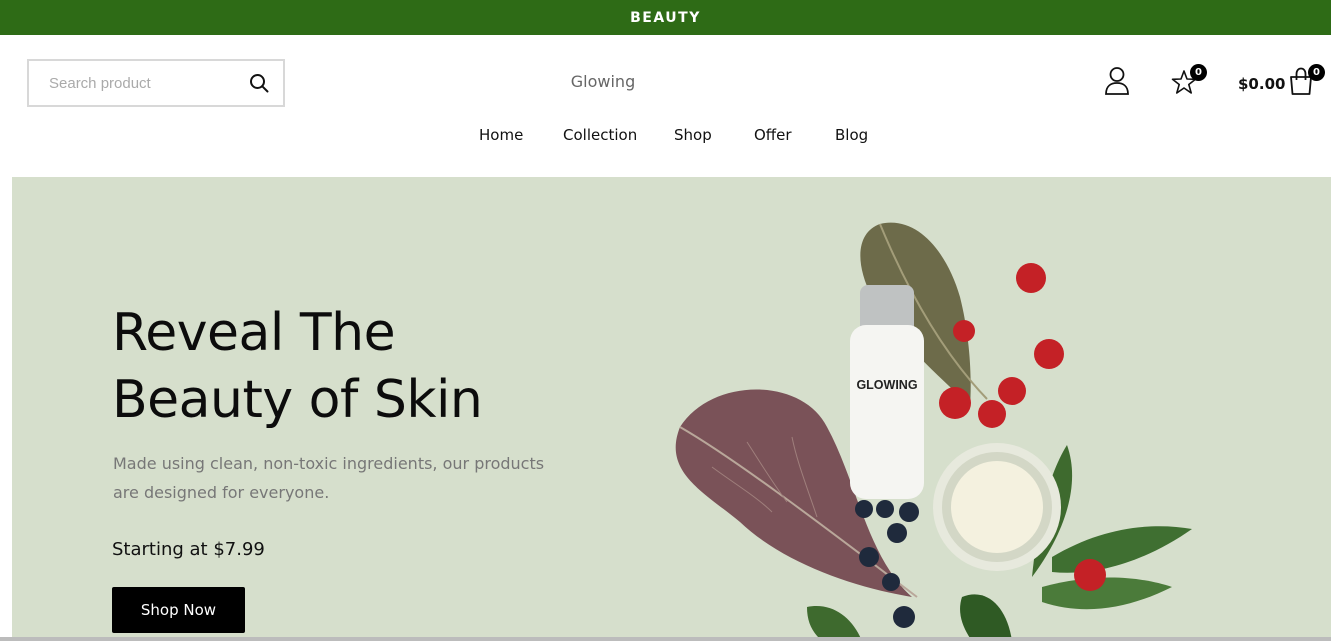 The image size is (1331, 641). I want to click on nav-item-blog: Blog, so click(851, 135).